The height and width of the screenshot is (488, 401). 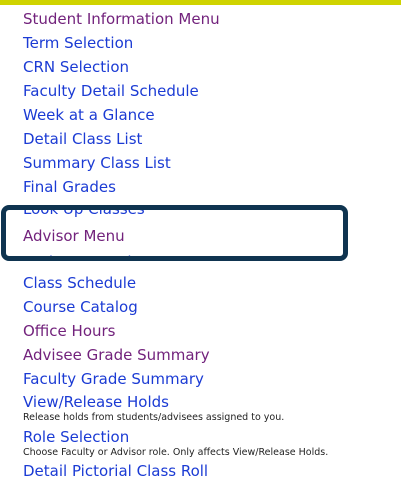 I want to click on menu-link-class-schedule: Class Schedule, so click(x=79, y=283).